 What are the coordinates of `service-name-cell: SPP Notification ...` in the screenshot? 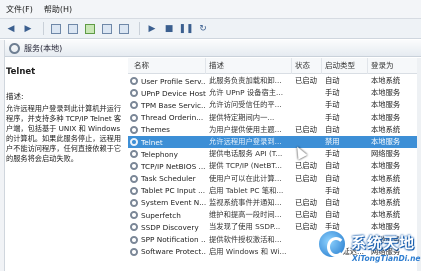 It's located at (167, 239).